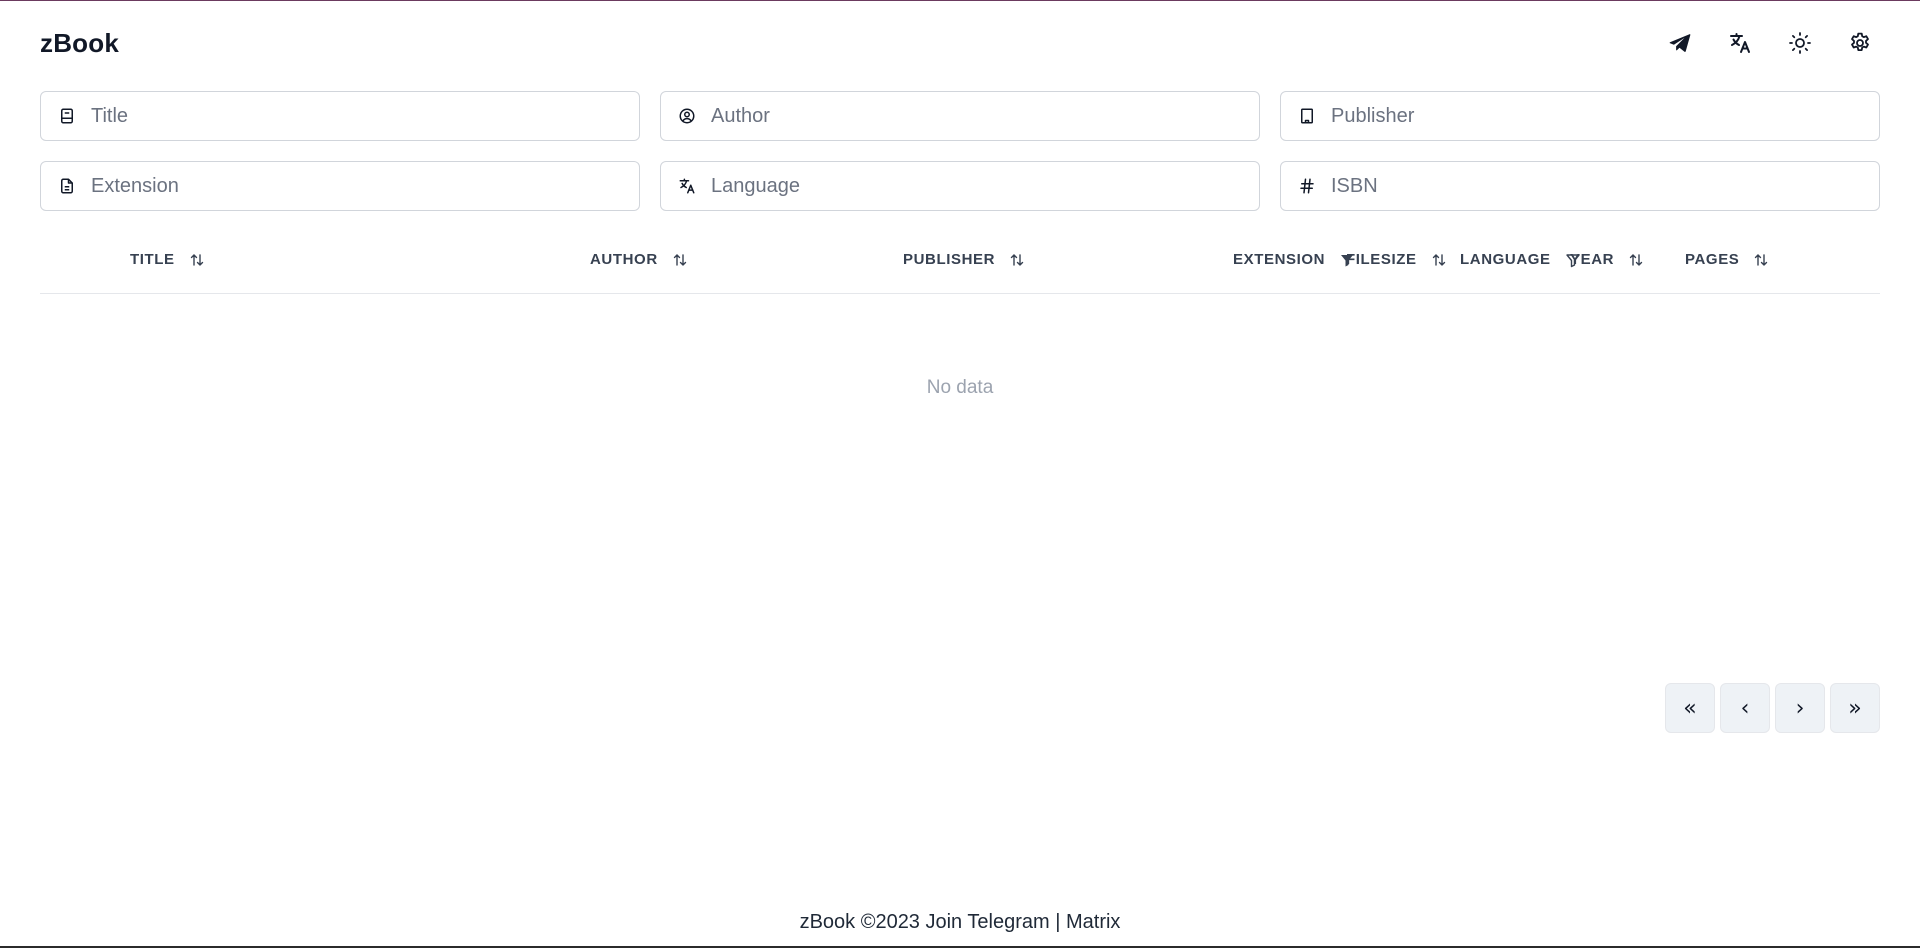 This screenshot has width=1920, height=948. I want to click on column-year: Year, so click(1607, 259).